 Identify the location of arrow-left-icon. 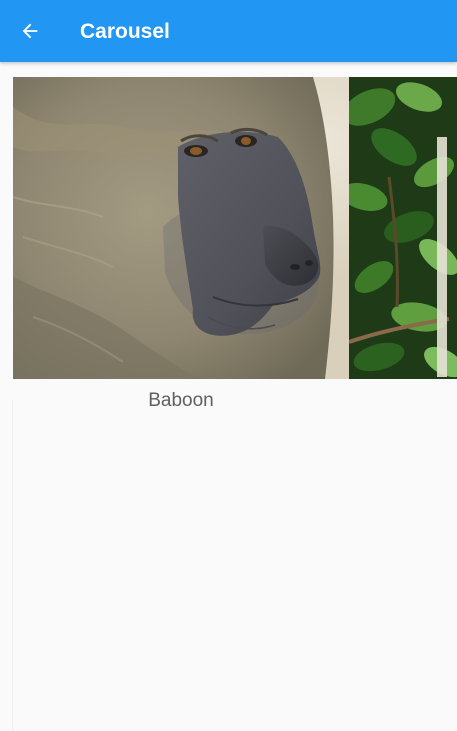
(30, 31).